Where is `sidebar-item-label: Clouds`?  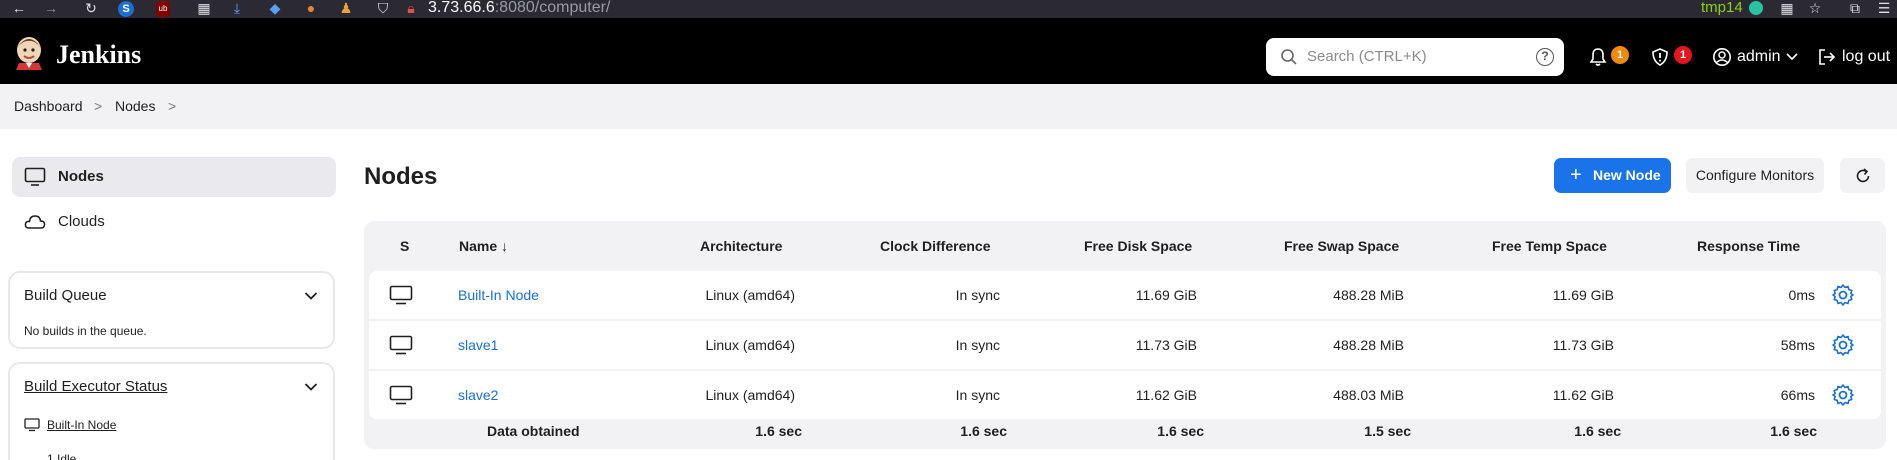
sidebar-item-label: Clouds is located at coordinates (81, 221).